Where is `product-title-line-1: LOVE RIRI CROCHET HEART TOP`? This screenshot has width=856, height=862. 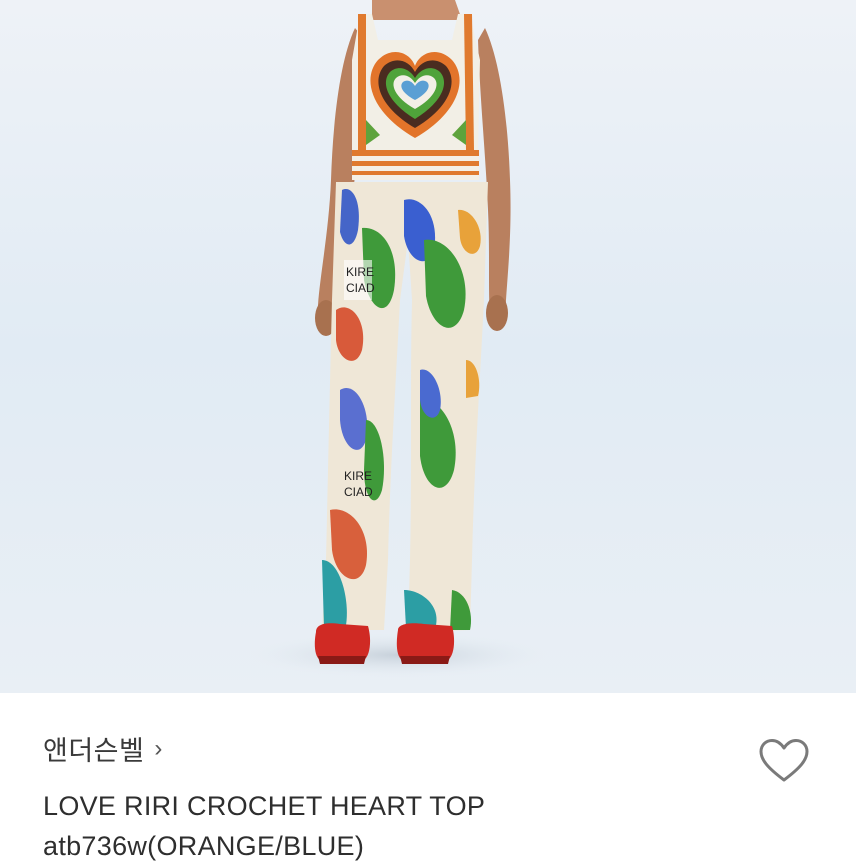
product-title-line-1: LOVE RIRI CROCHET HEART TOP is located at coordinates (264, 806).